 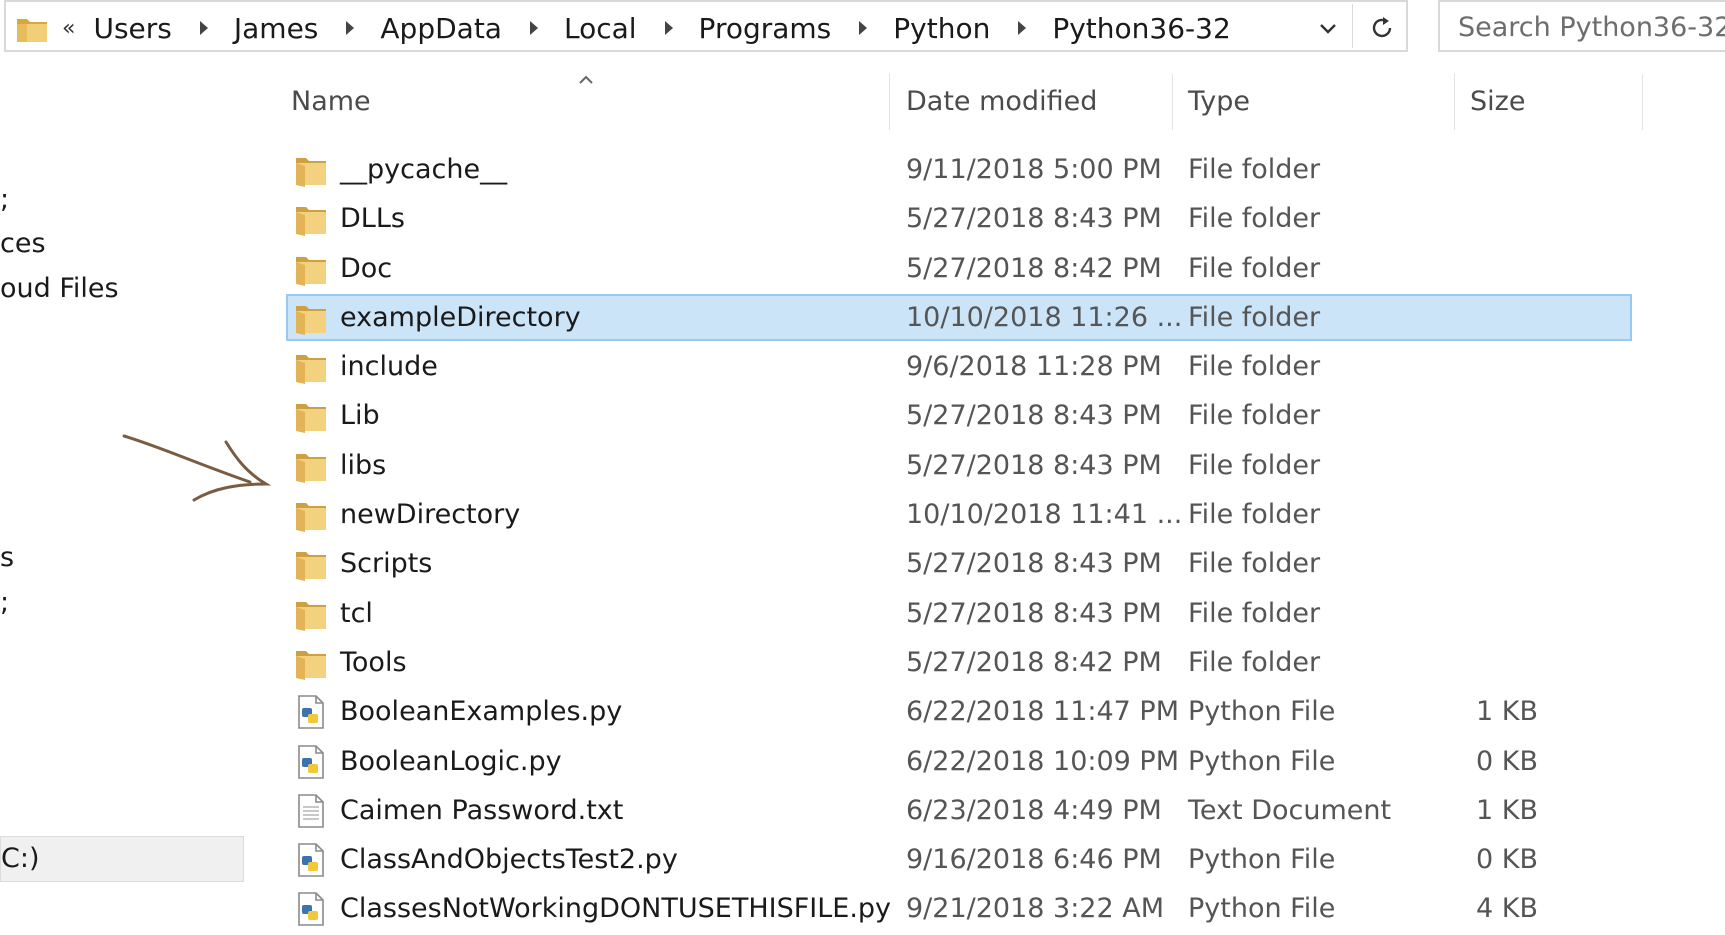 I want to click on file-date-modified: 9/6/2018 11:28 PM, so click(x=1034, y=367).